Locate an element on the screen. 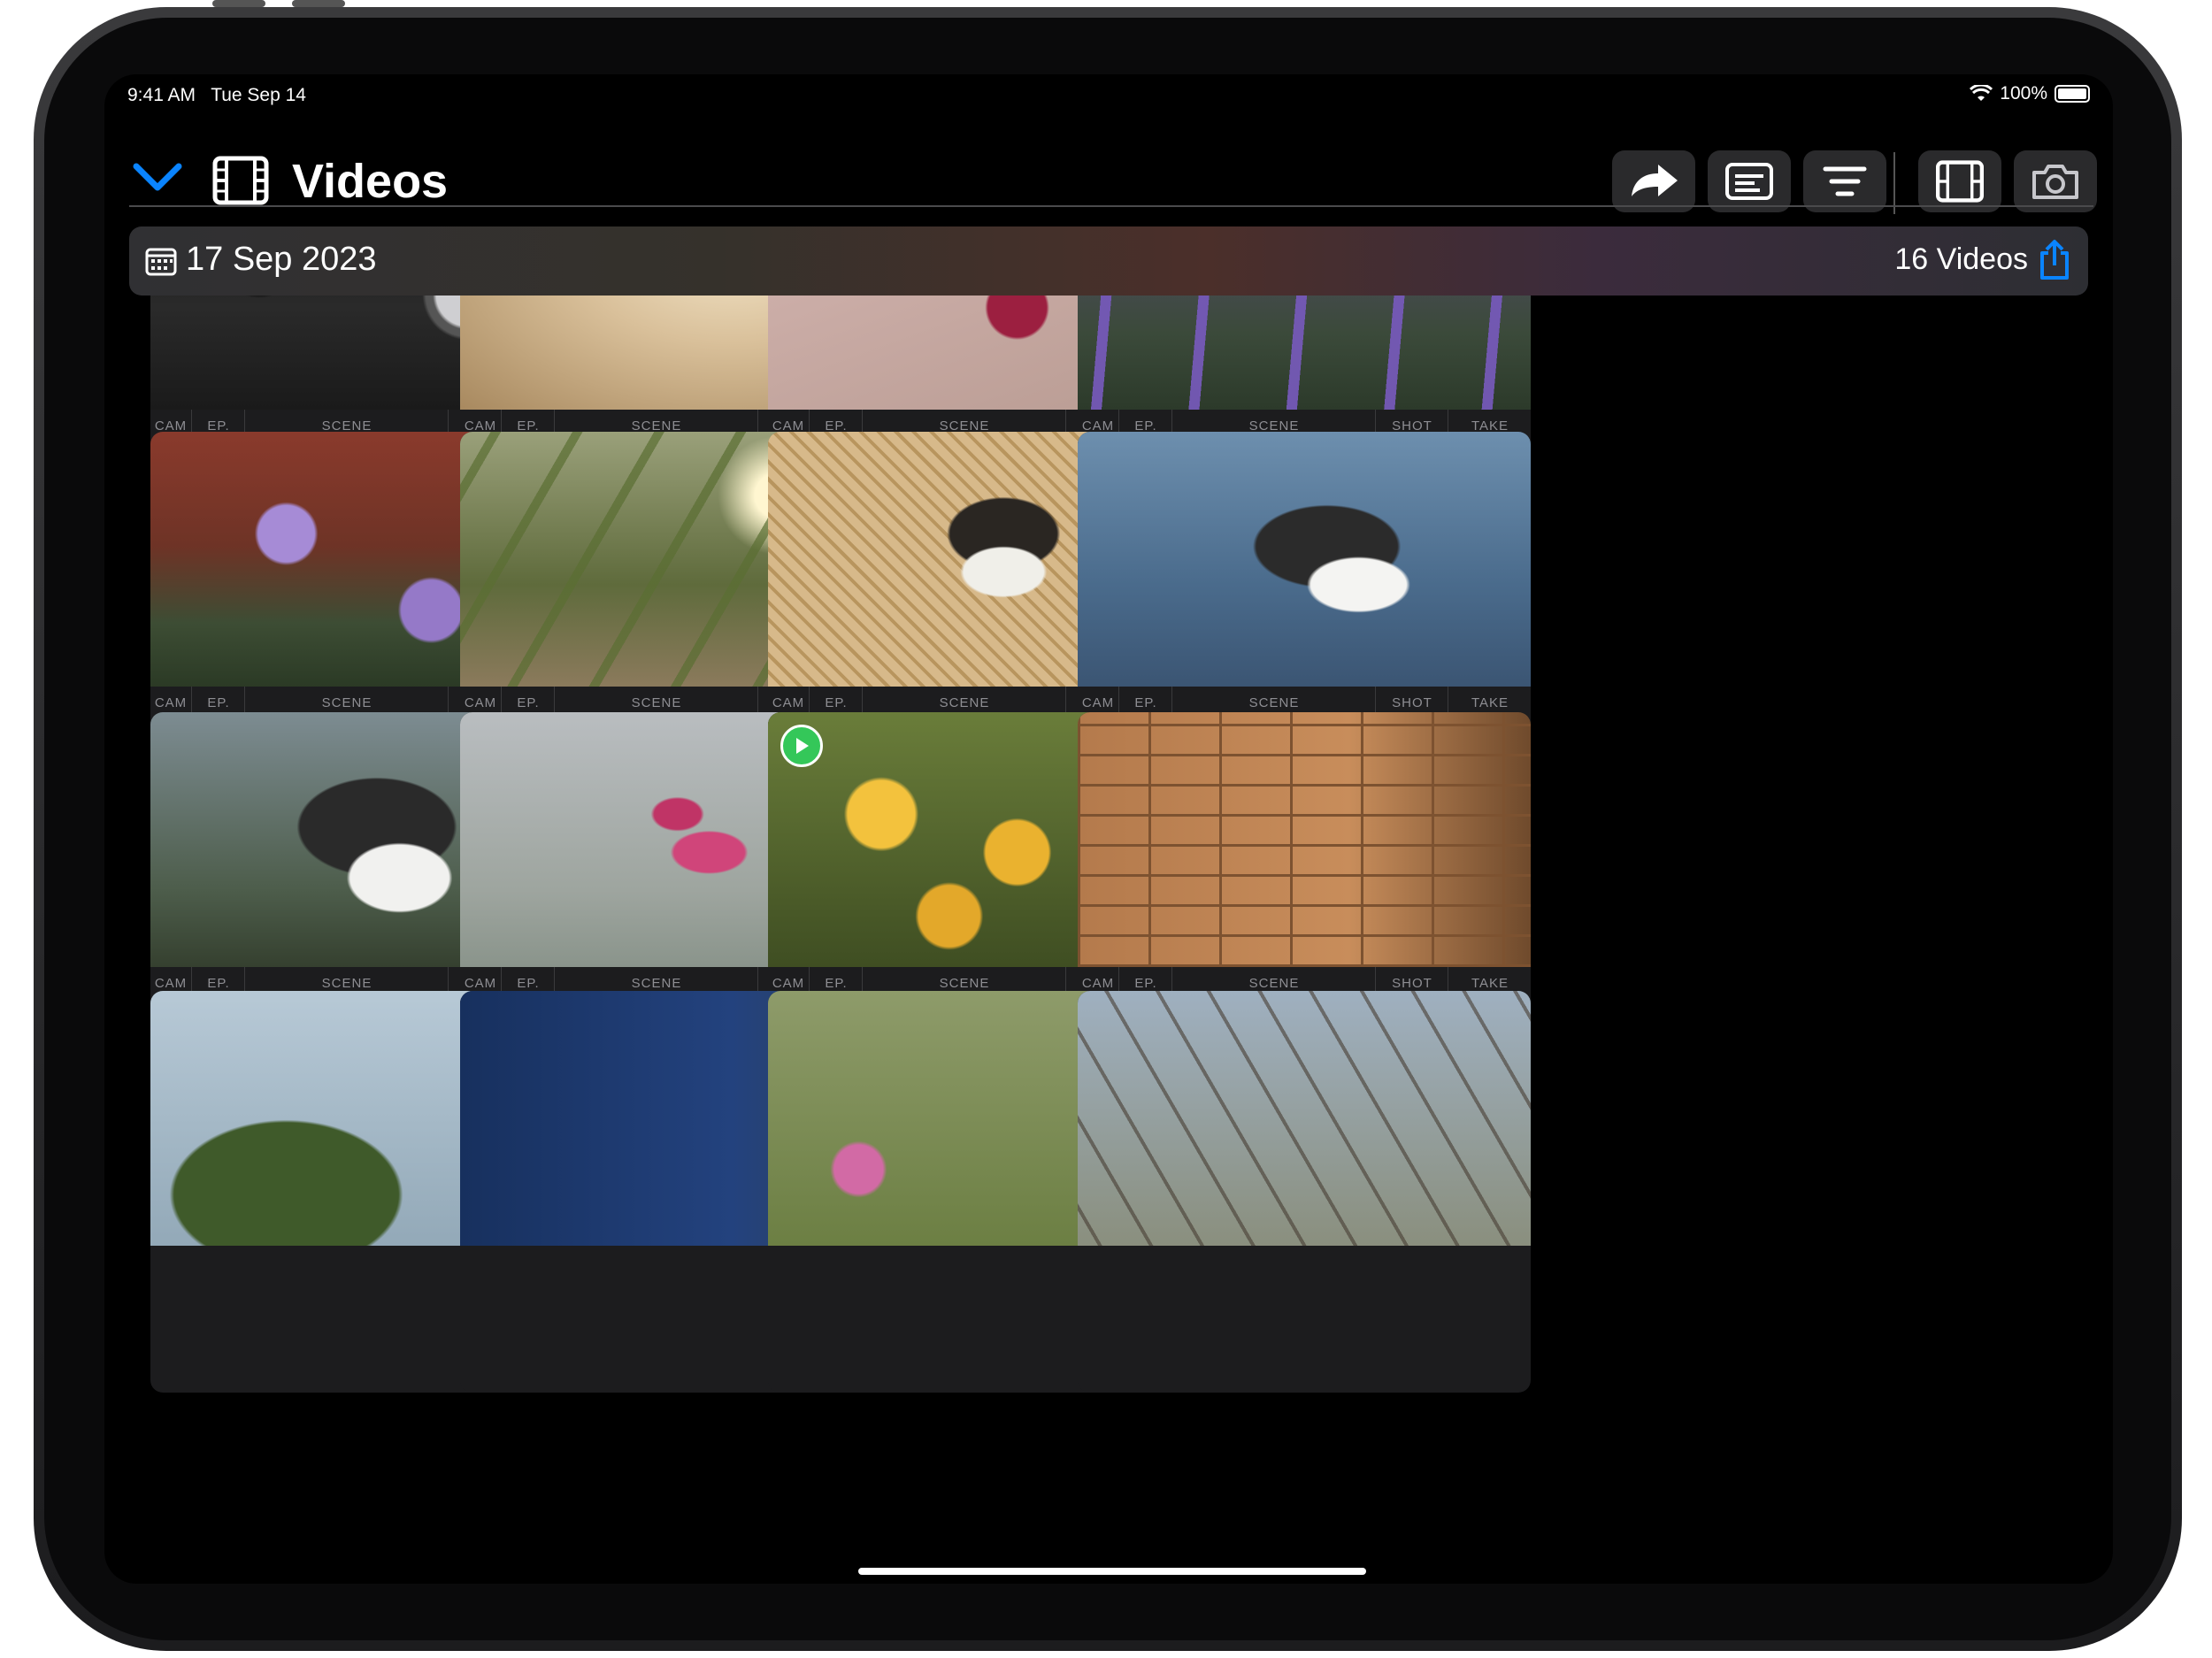 The height and width of the screenshot is (1658, 2212). captions-button is located at coordinates (1750, 181).